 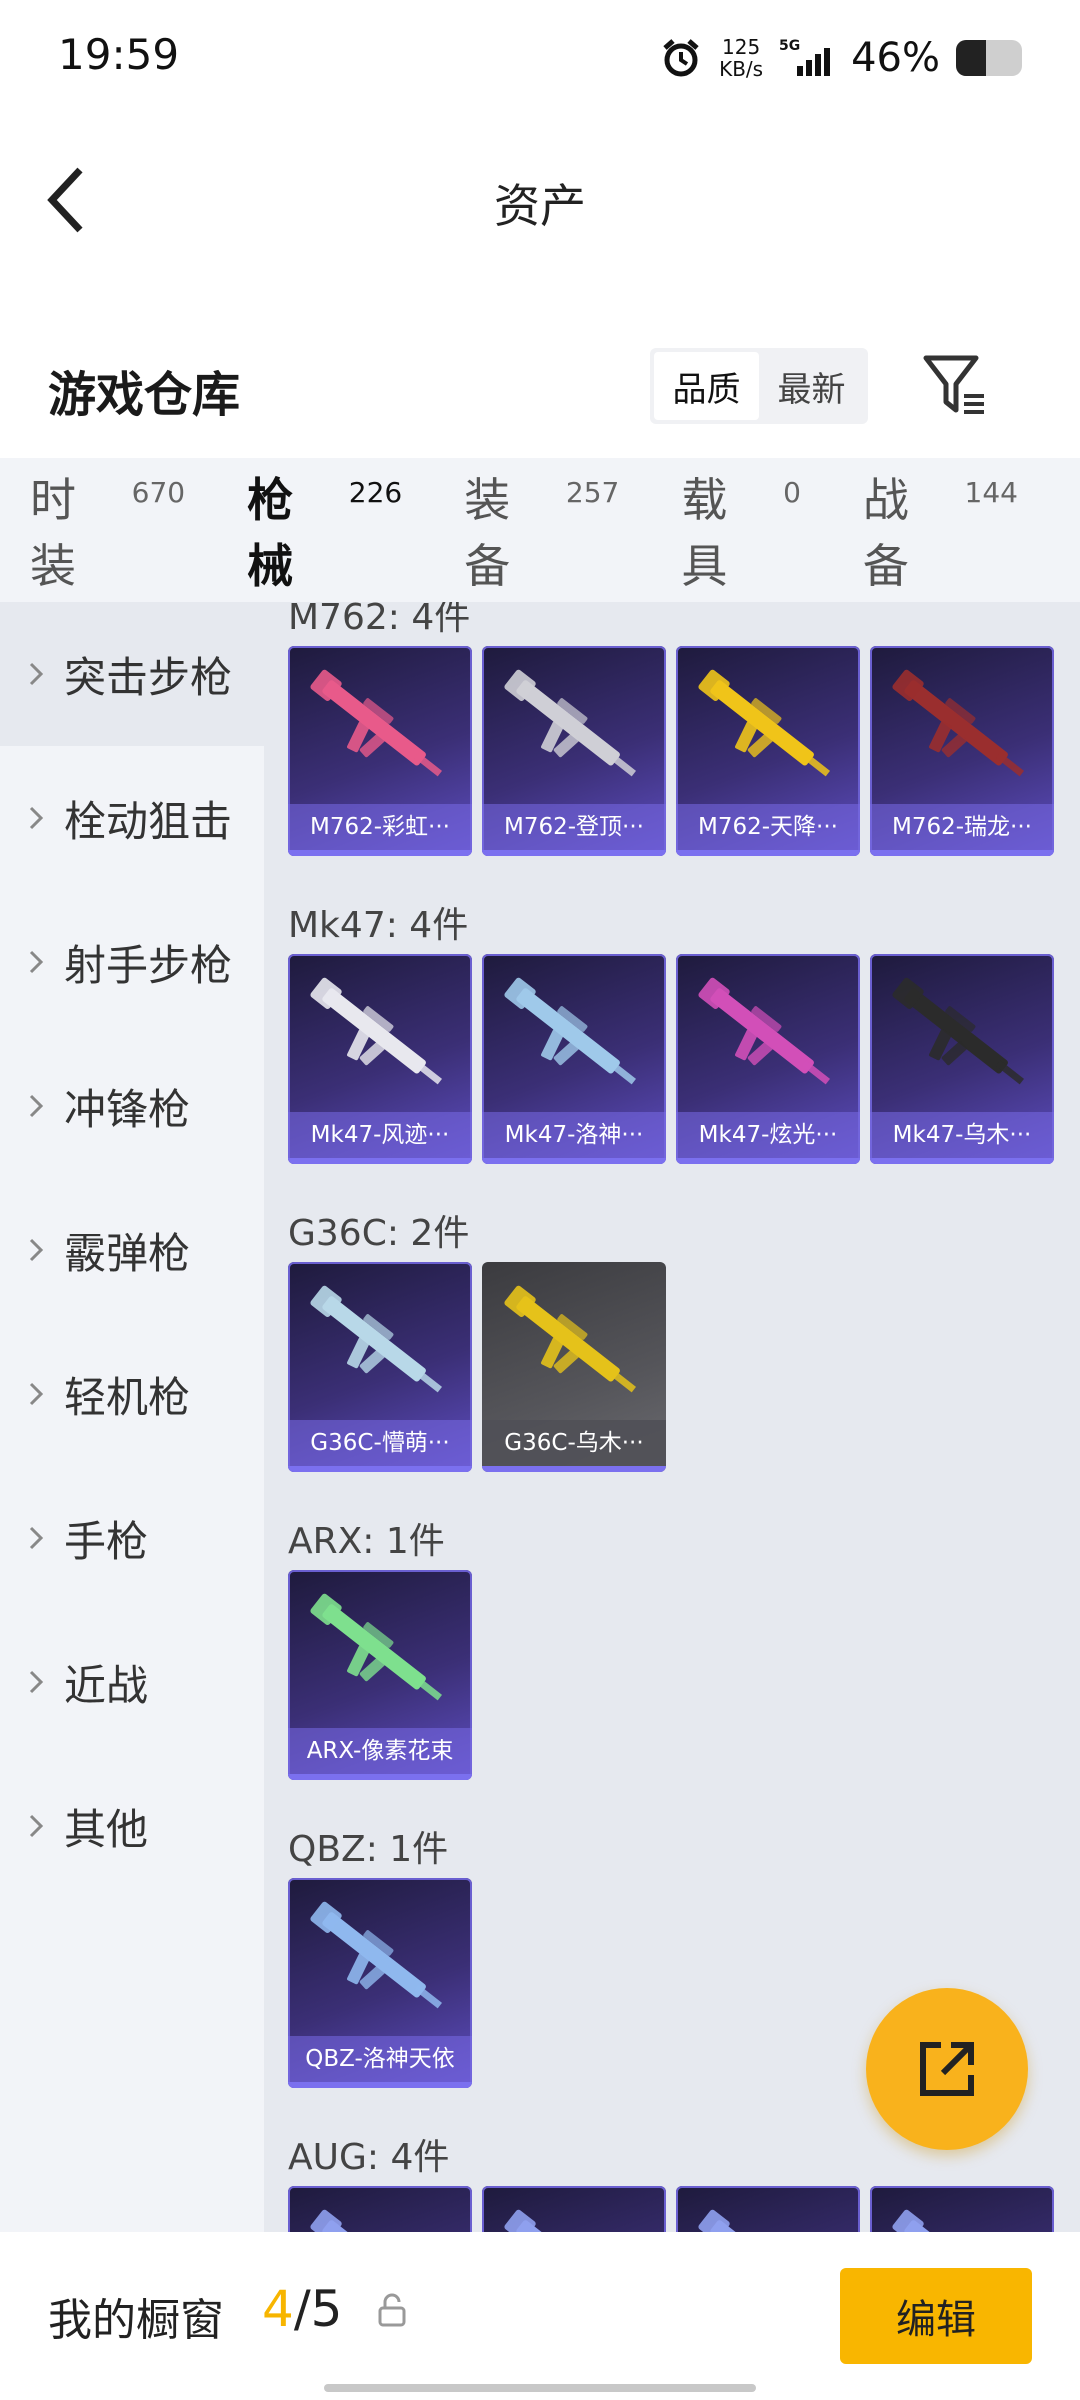 I want to click on warehouse-title: 游戏仓库, so click(x=144, y=395).